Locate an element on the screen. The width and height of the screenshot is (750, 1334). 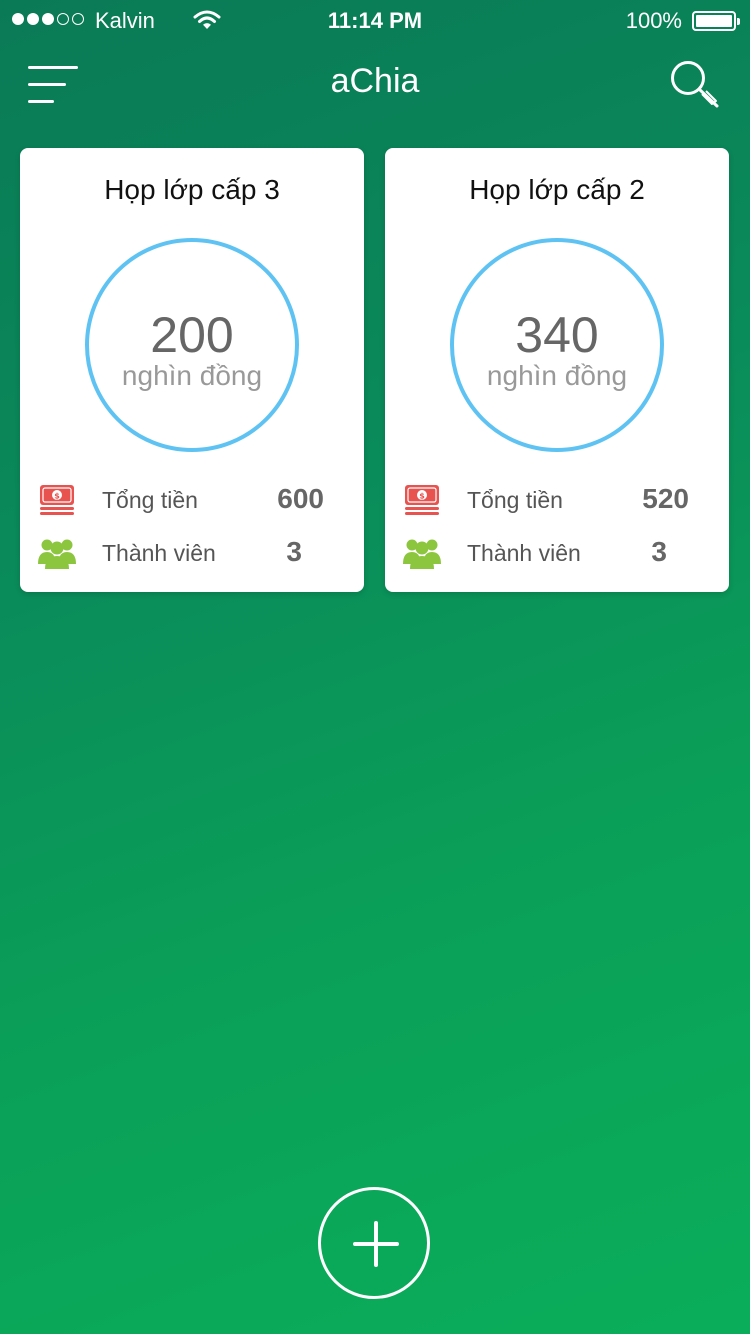
amount-per-person: 340 is located at coordinates (557, 335).